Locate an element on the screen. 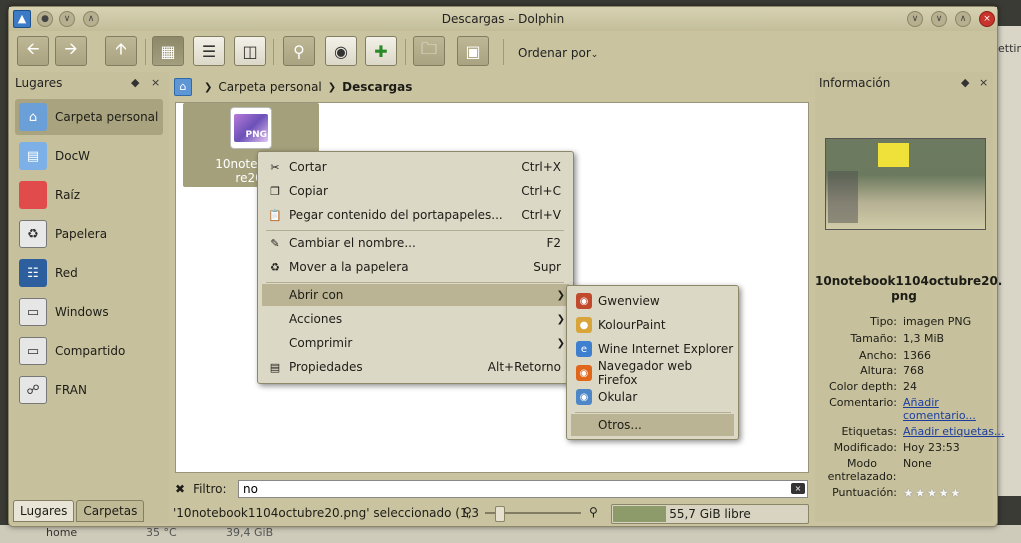 Image resolution: width=1021 pixels, height=543 pixels. menu-item-firefox: ◉ Navegador web Firefox is located at coordinates (652, 373).